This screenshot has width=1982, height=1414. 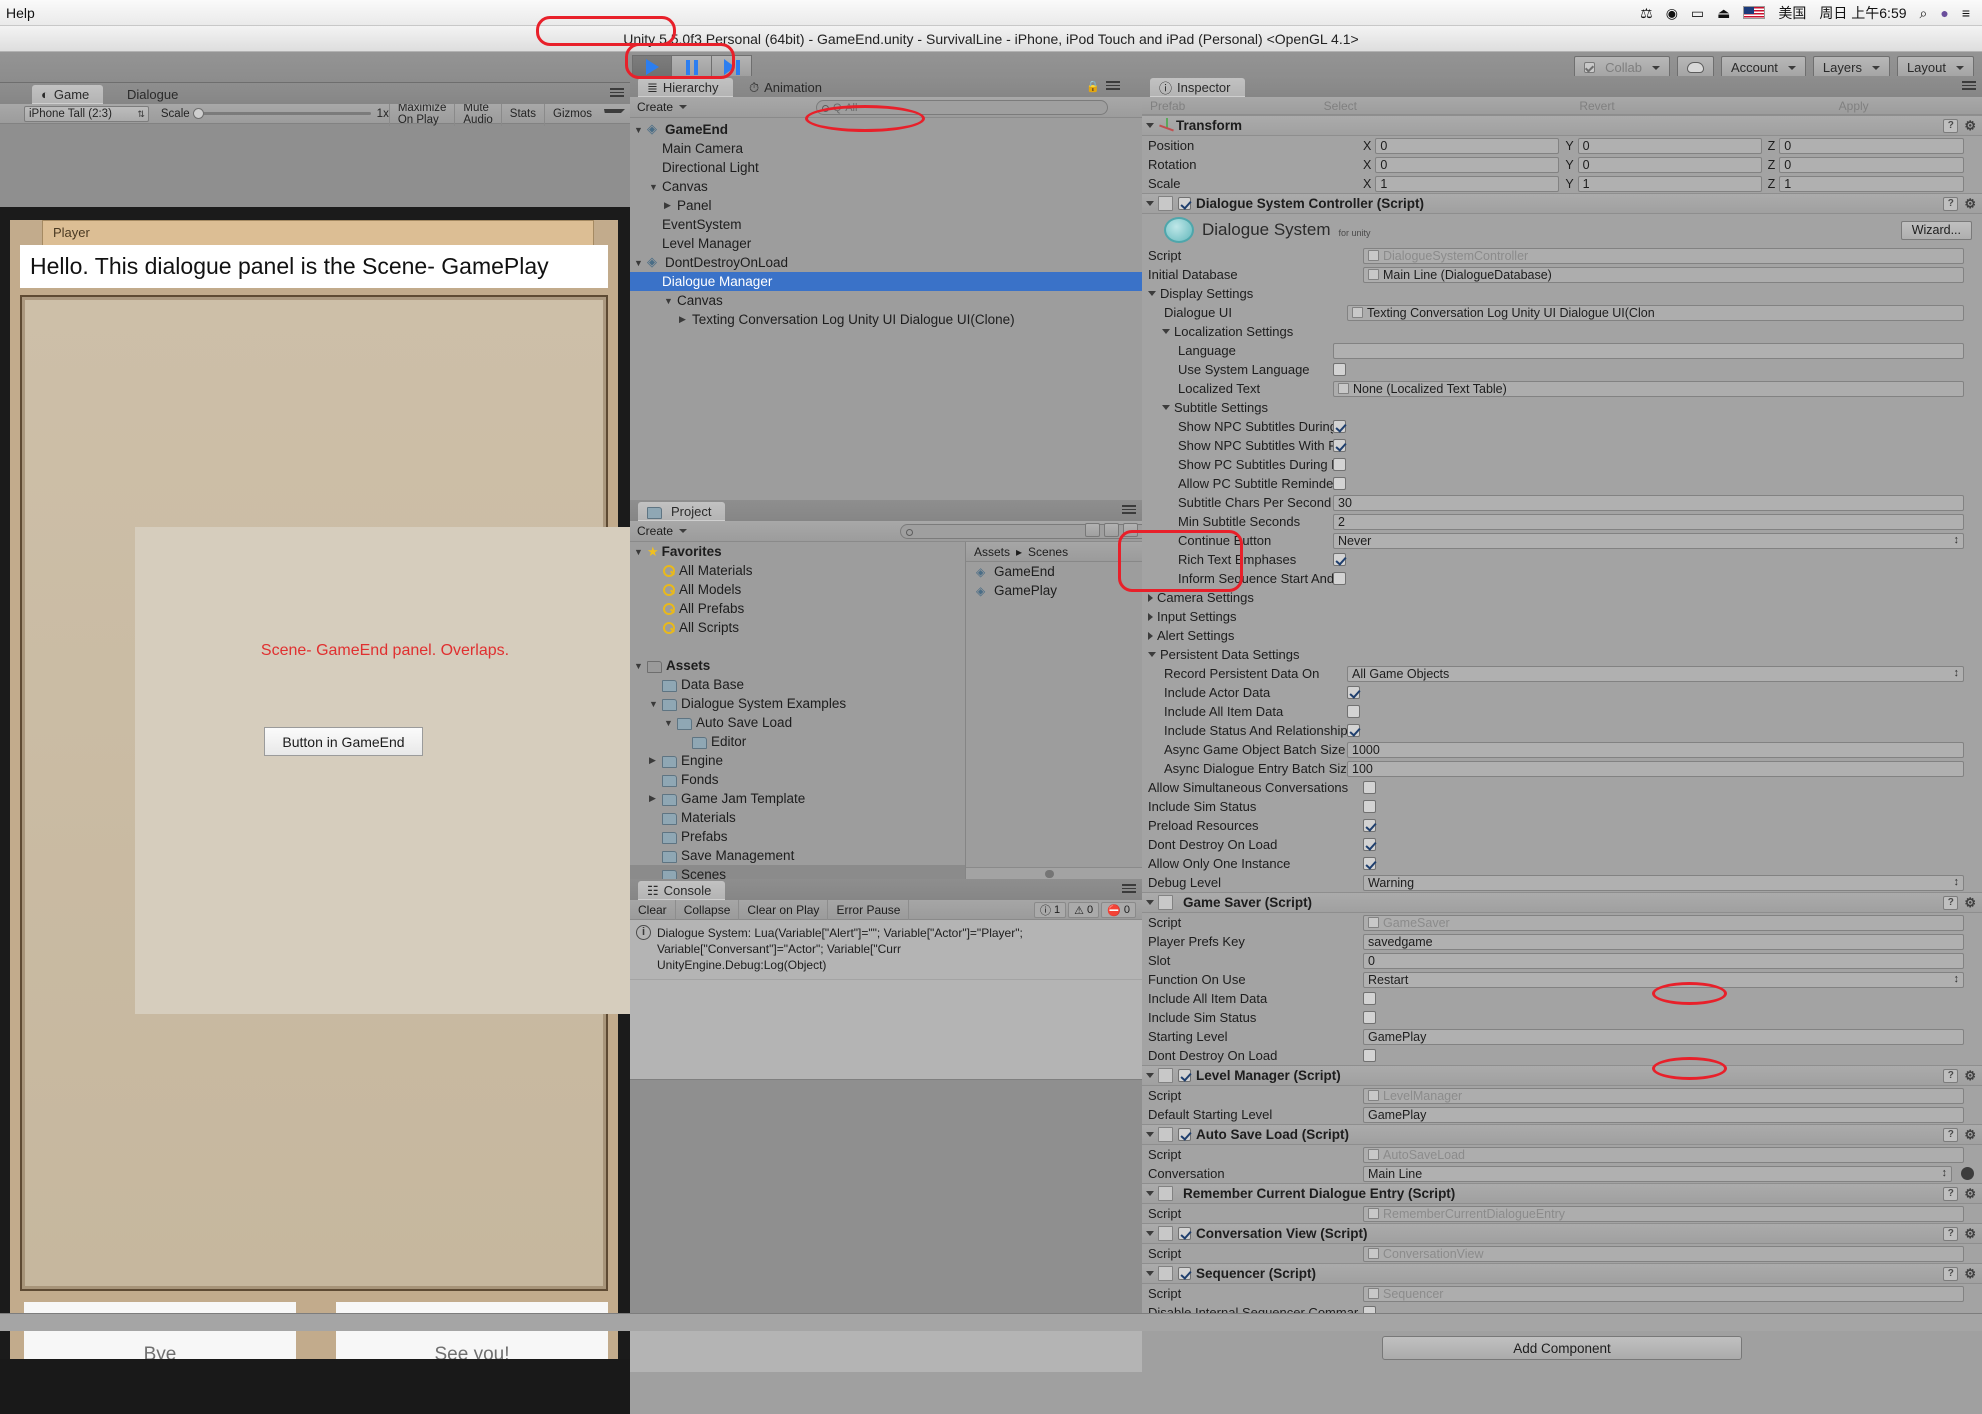 What do you see at coordinates (1944, 13) in the screenshot?
I see `siri-icon: ●` at bounding box center [1944, 13].